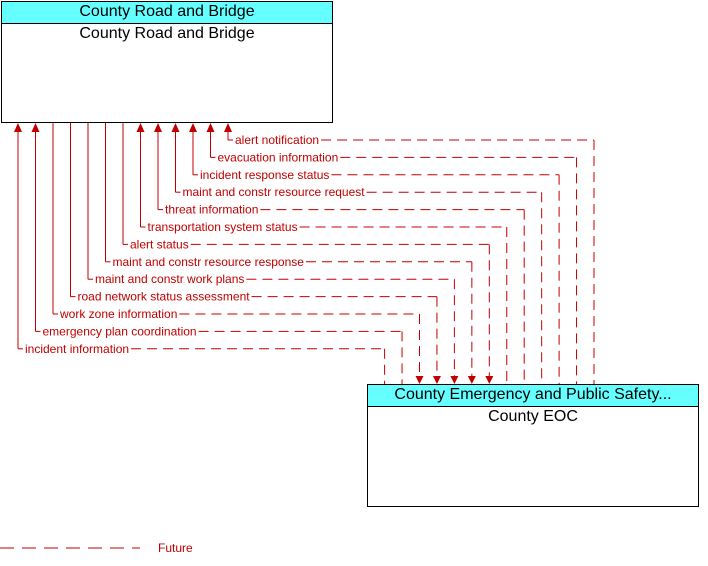 The width and height of the screenshot is (708, 566). I want to click on flow-label: maint and constr resource response, so click(209, 262).